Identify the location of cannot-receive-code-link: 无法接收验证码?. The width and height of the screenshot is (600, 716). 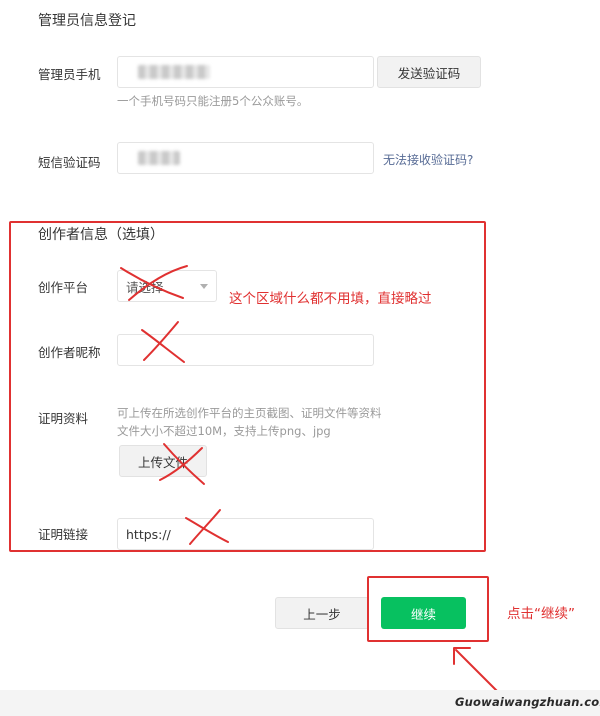
(428, 159).